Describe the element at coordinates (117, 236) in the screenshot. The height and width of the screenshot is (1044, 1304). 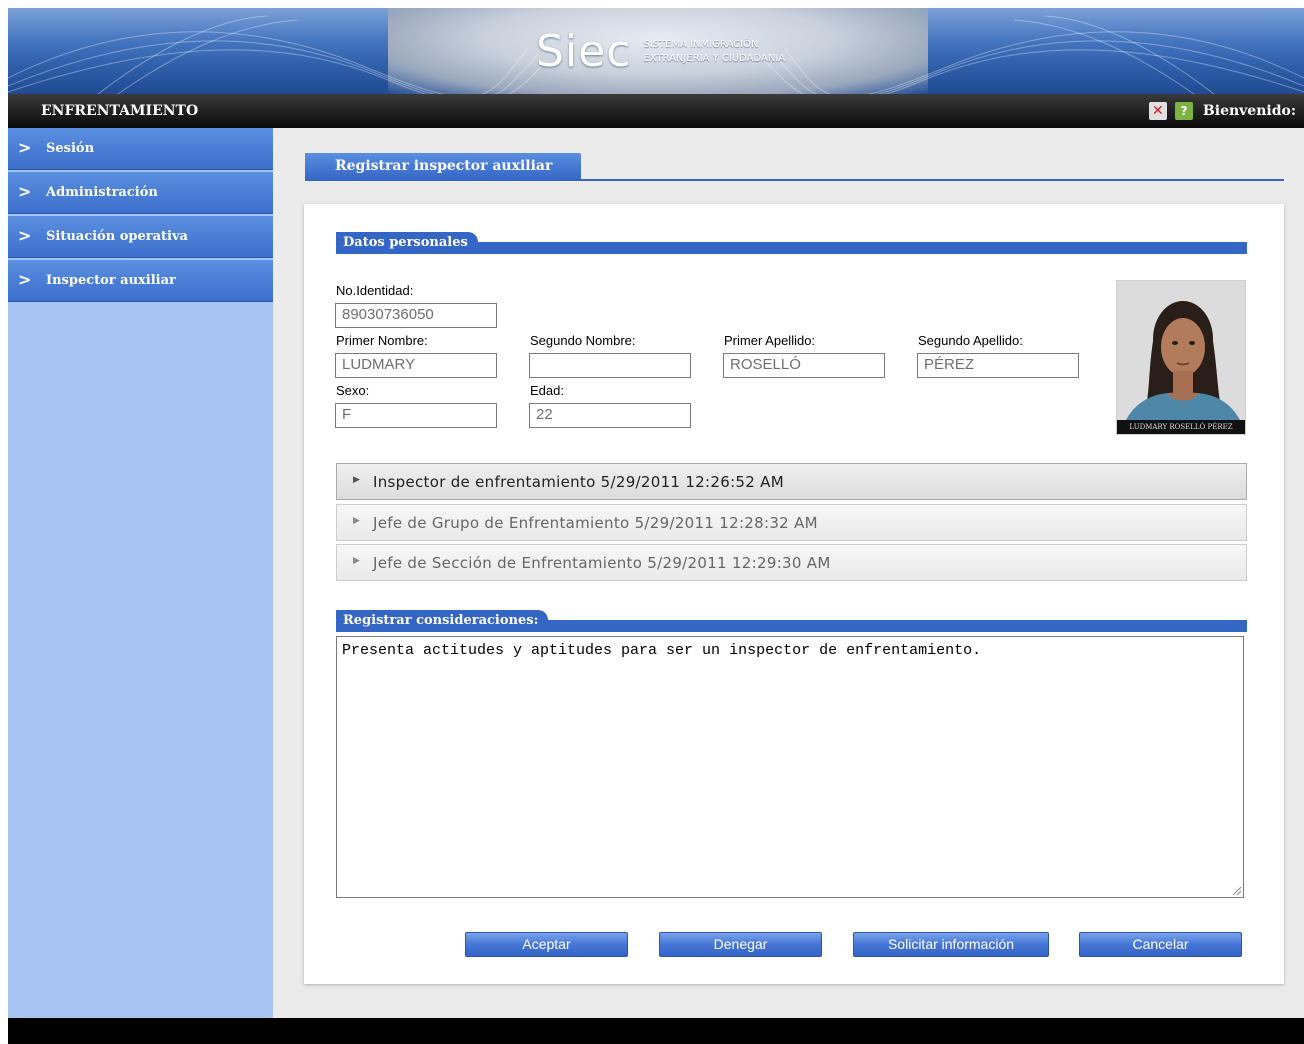
I see `sidebar-item-label: Situación operativa` at that location.